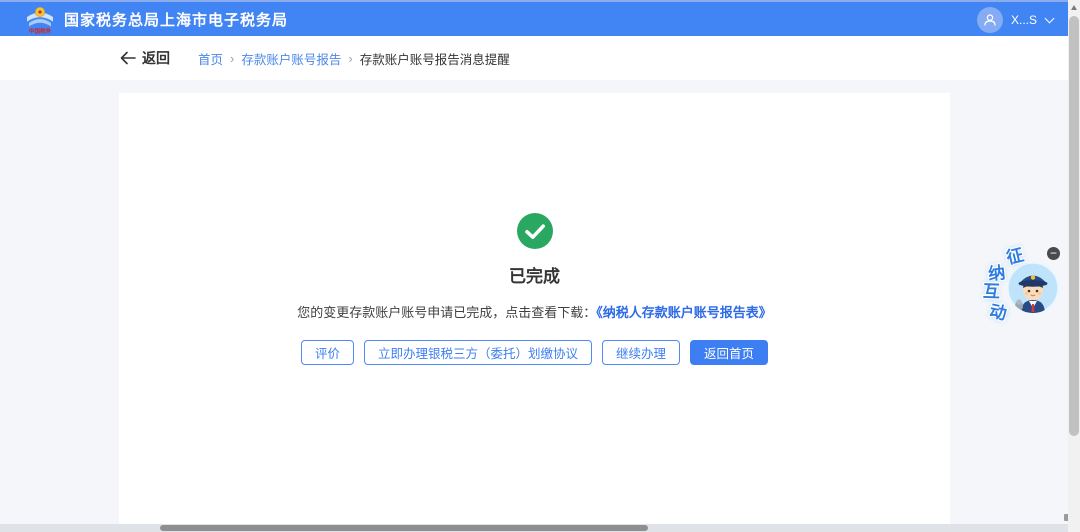  I want to click on header-bar: 中国税务 国家税务总局上海市电子税务局 X...S, so click(534, 18).